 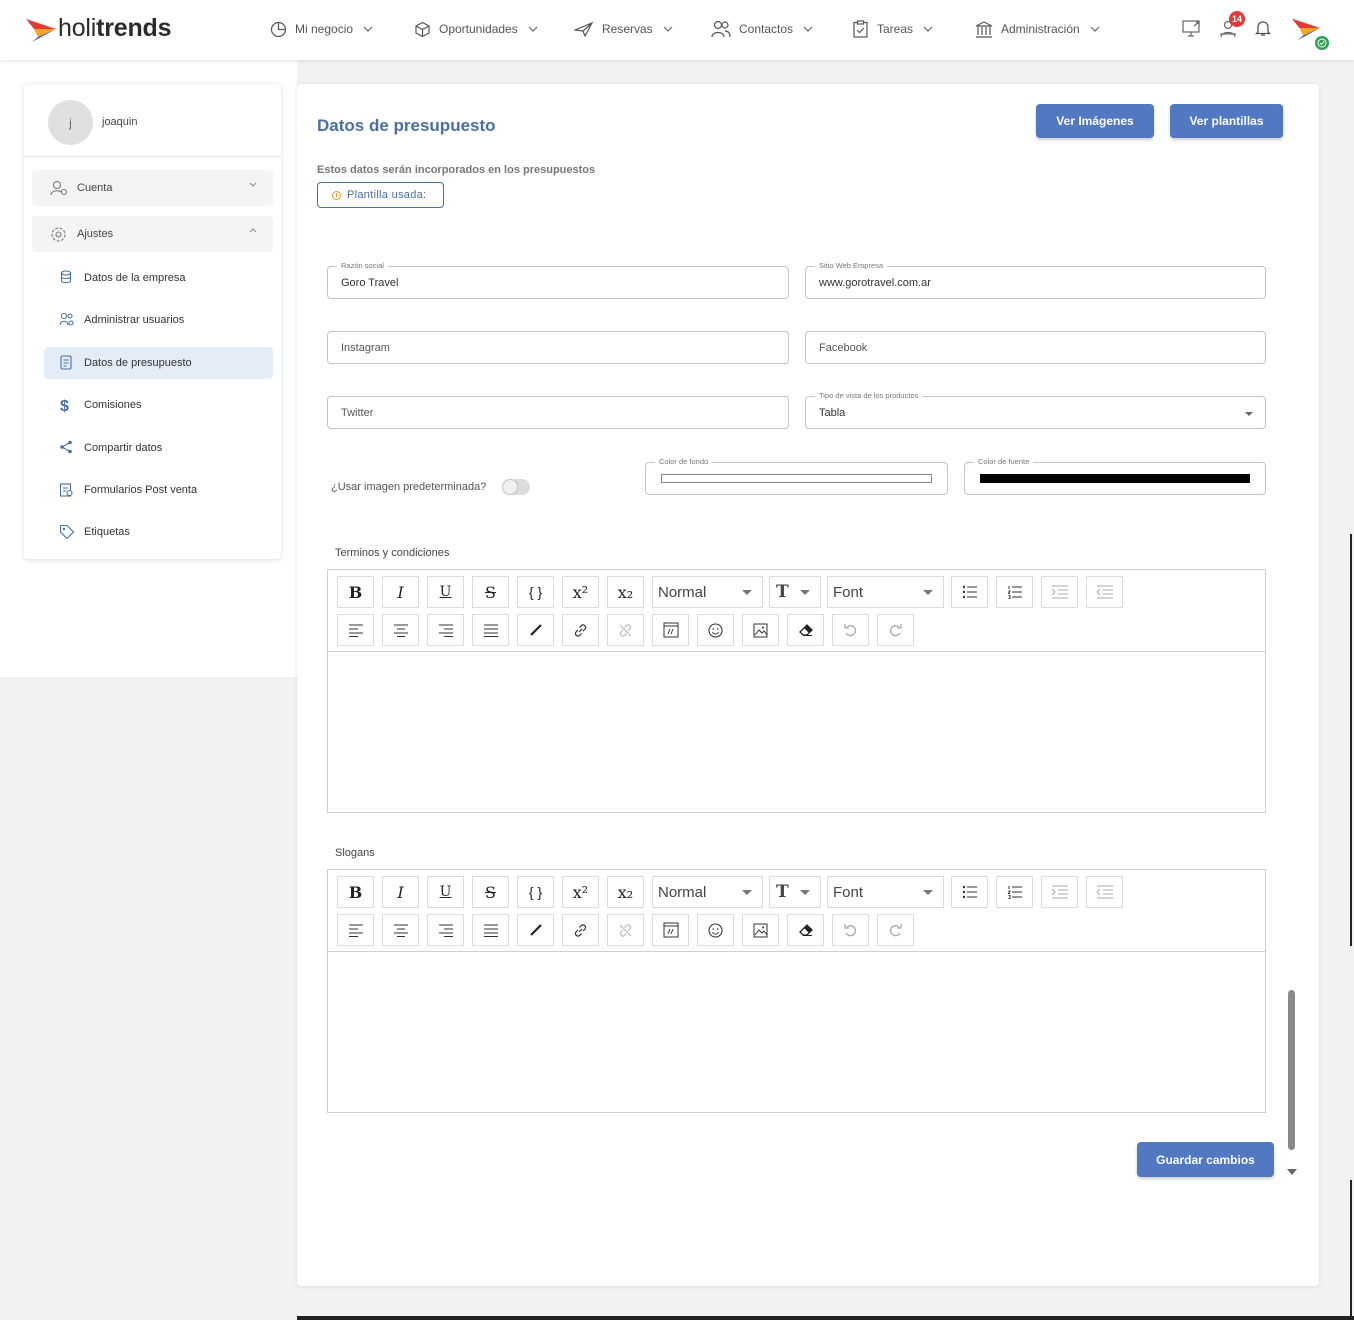 I want to click on template-chip: Plantilla usada:, so click(x=380, y=195).